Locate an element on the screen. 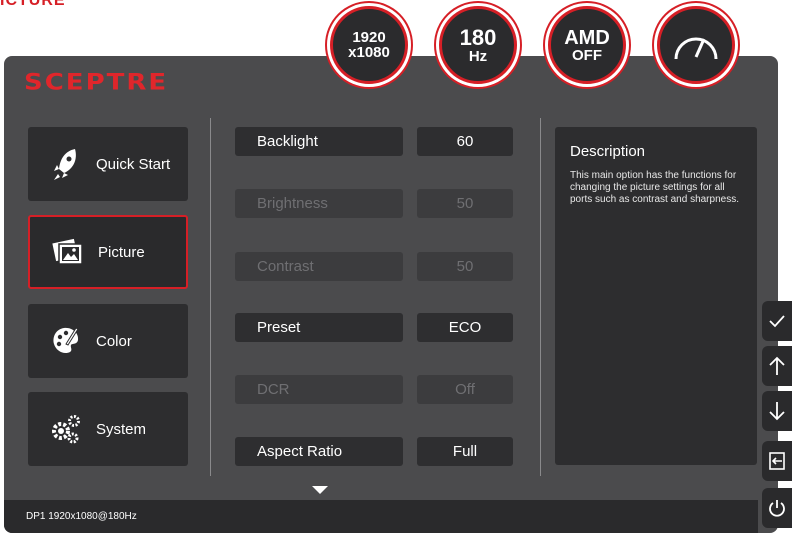  refresh-rate-badge: 180 Hz is located at coordinates (478, 45).